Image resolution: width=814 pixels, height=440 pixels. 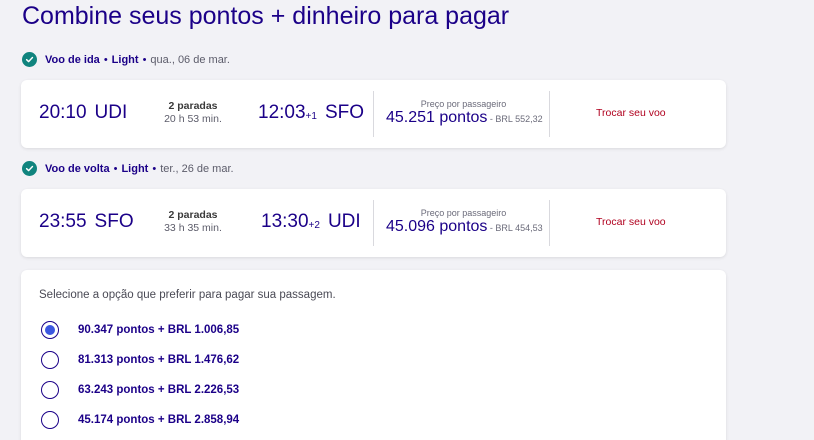 I want to click on stops-info: 2 paradas 20 h 53 min., so click(x=193, y=112).